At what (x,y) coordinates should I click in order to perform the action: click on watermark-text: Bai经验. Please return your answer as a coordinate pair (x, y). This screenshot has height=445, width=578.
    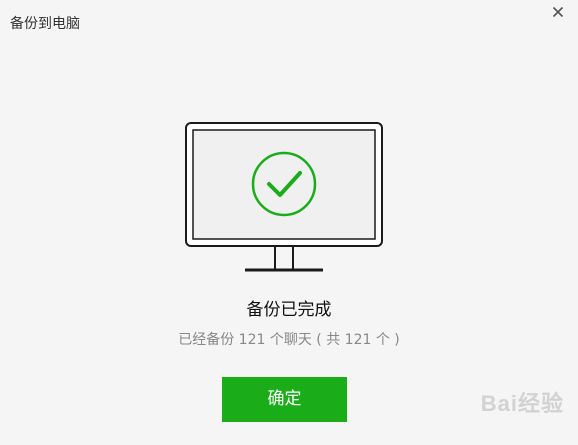
    Looking at the image, I should click on (522, 403).